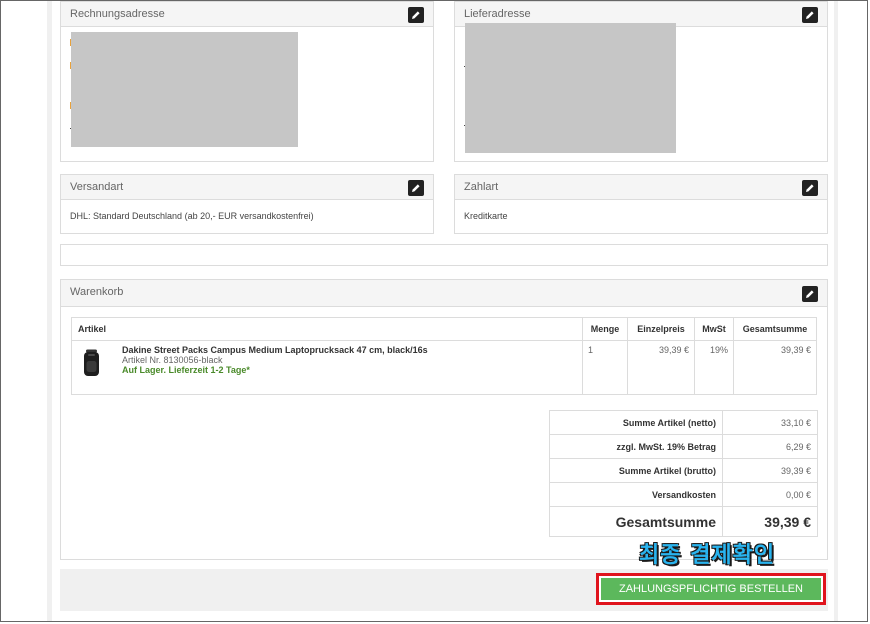 The height and width of the screenshot is (624, 870). What do you see at coordinates (775, 367) in the screenshot?
I see `item-total: 39,39 €` at bounding box center [775, 367].